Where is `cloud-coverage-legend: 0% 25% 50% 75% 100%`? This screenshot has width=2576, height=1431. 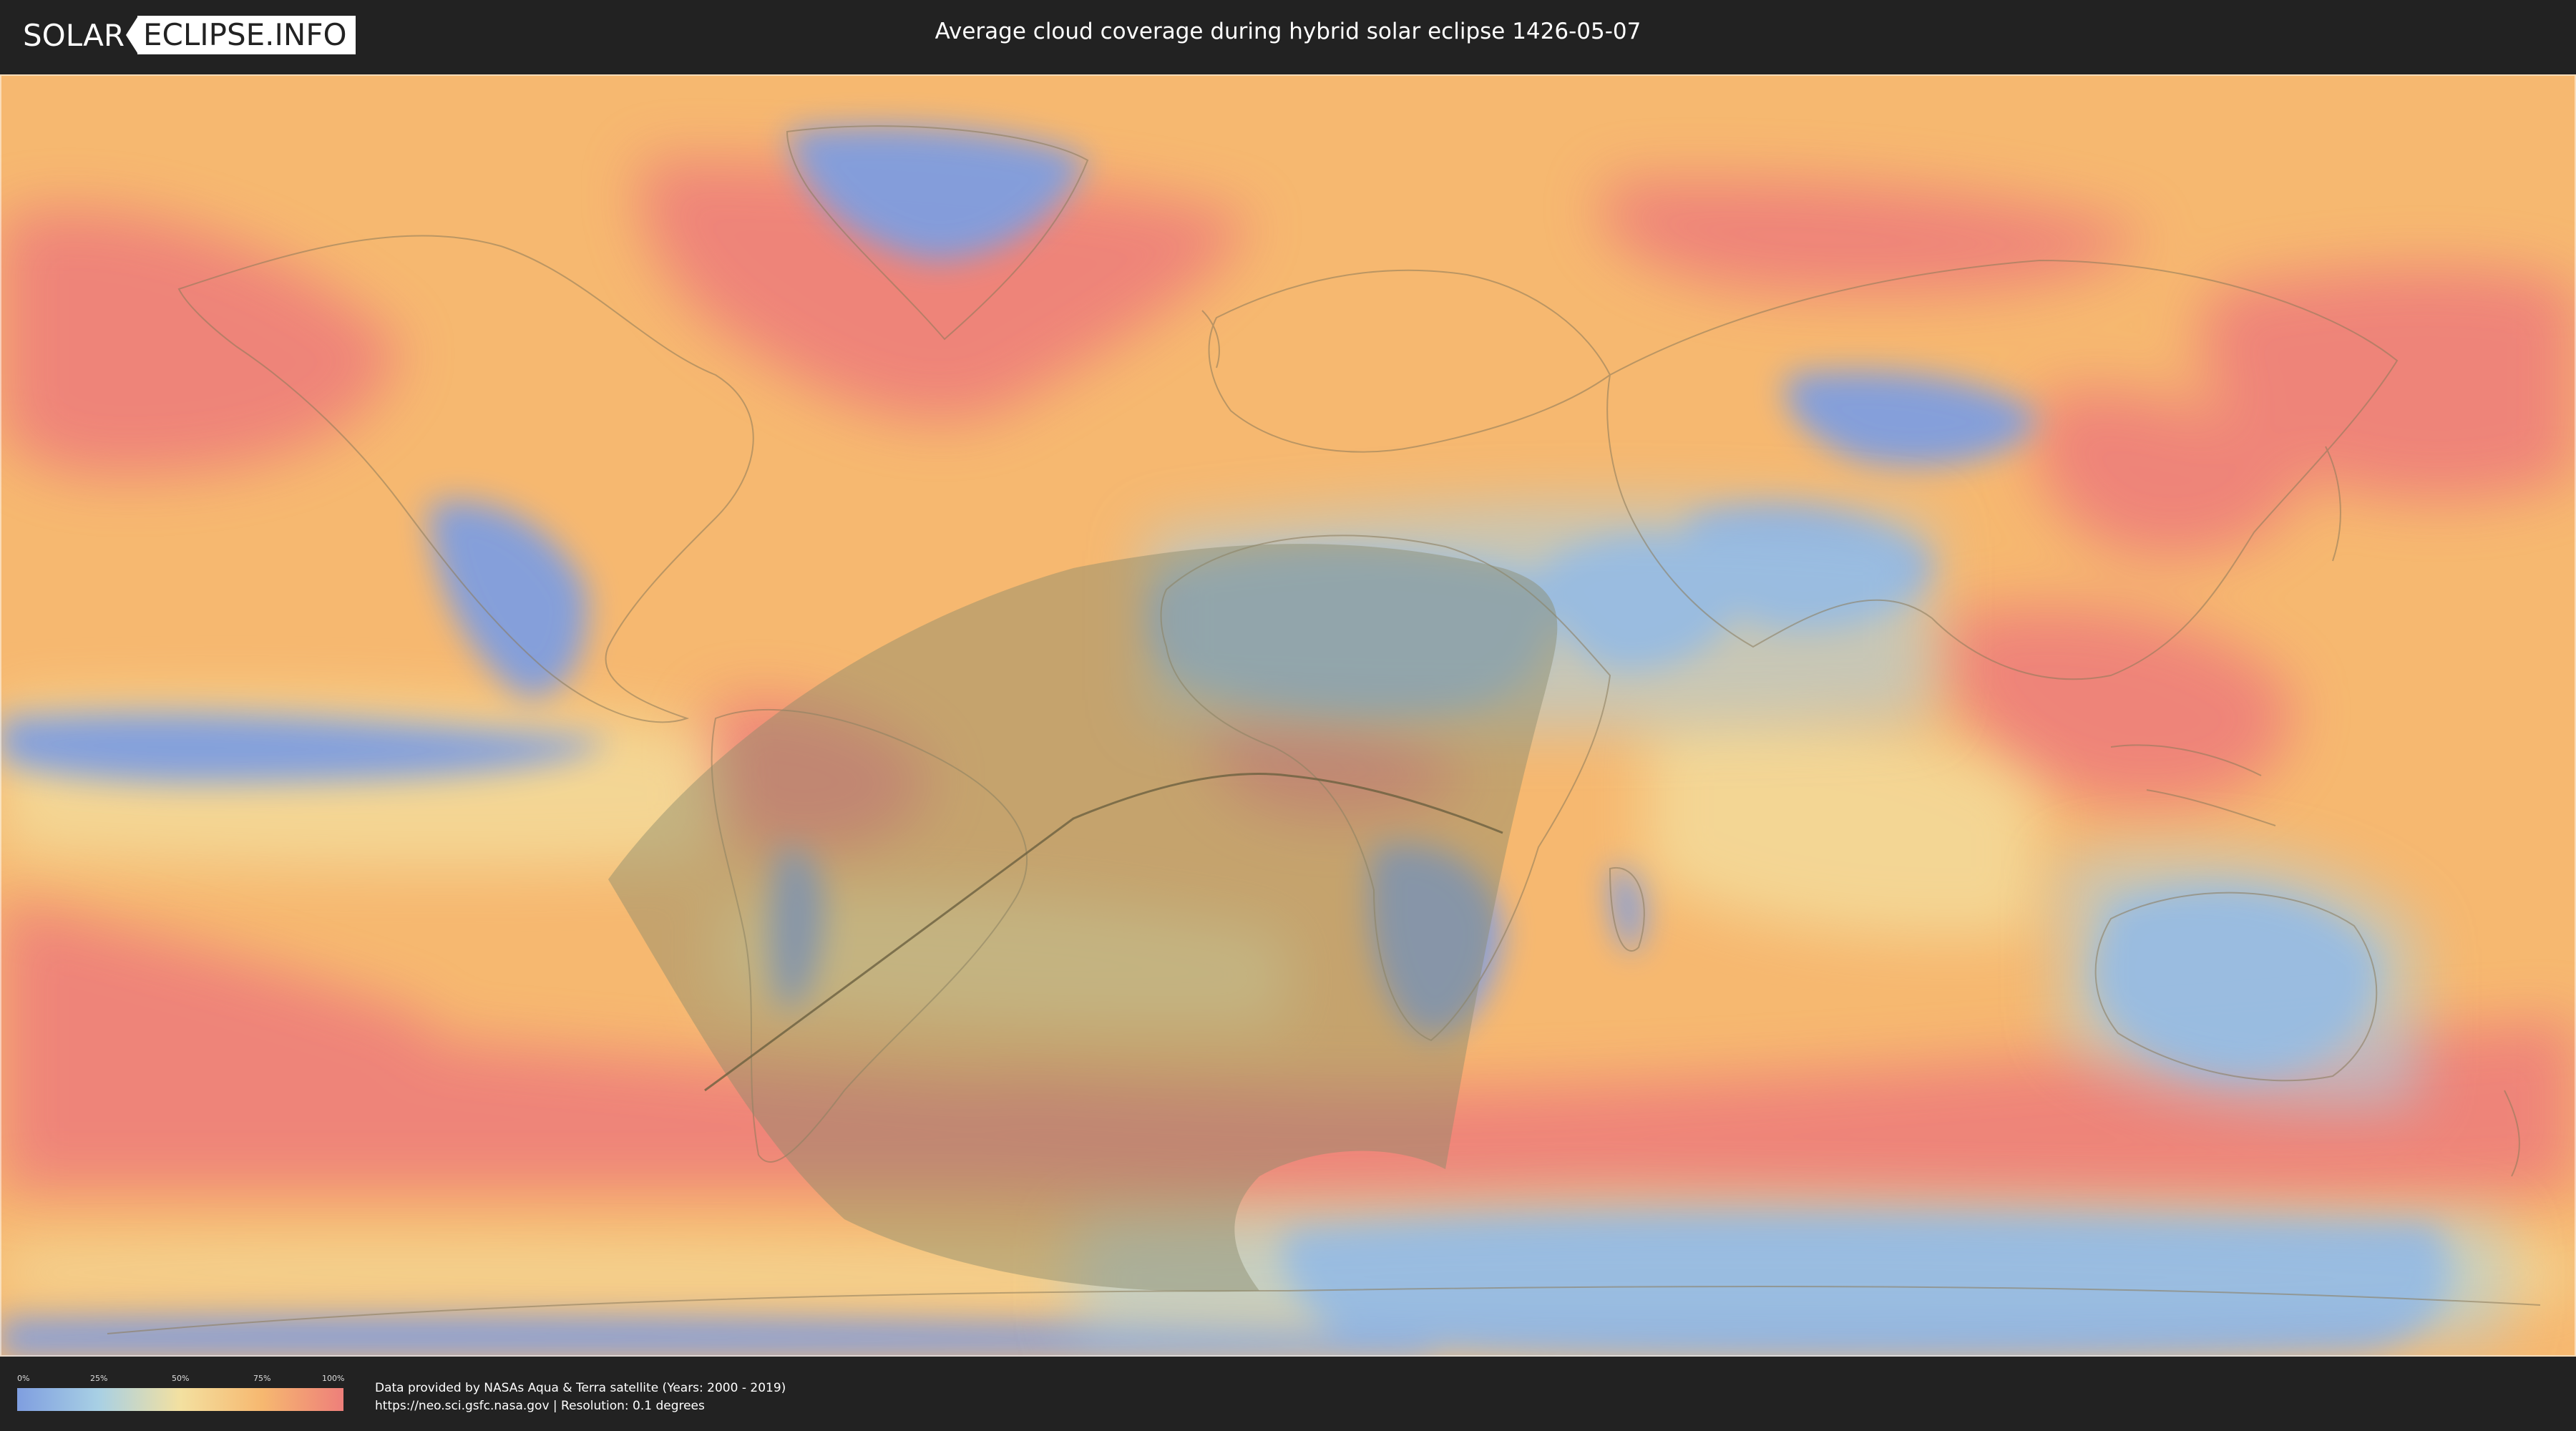
cloud-coverage-legend: 0% 25% 50% 75% 100% is located at coordinates (181, 1392).